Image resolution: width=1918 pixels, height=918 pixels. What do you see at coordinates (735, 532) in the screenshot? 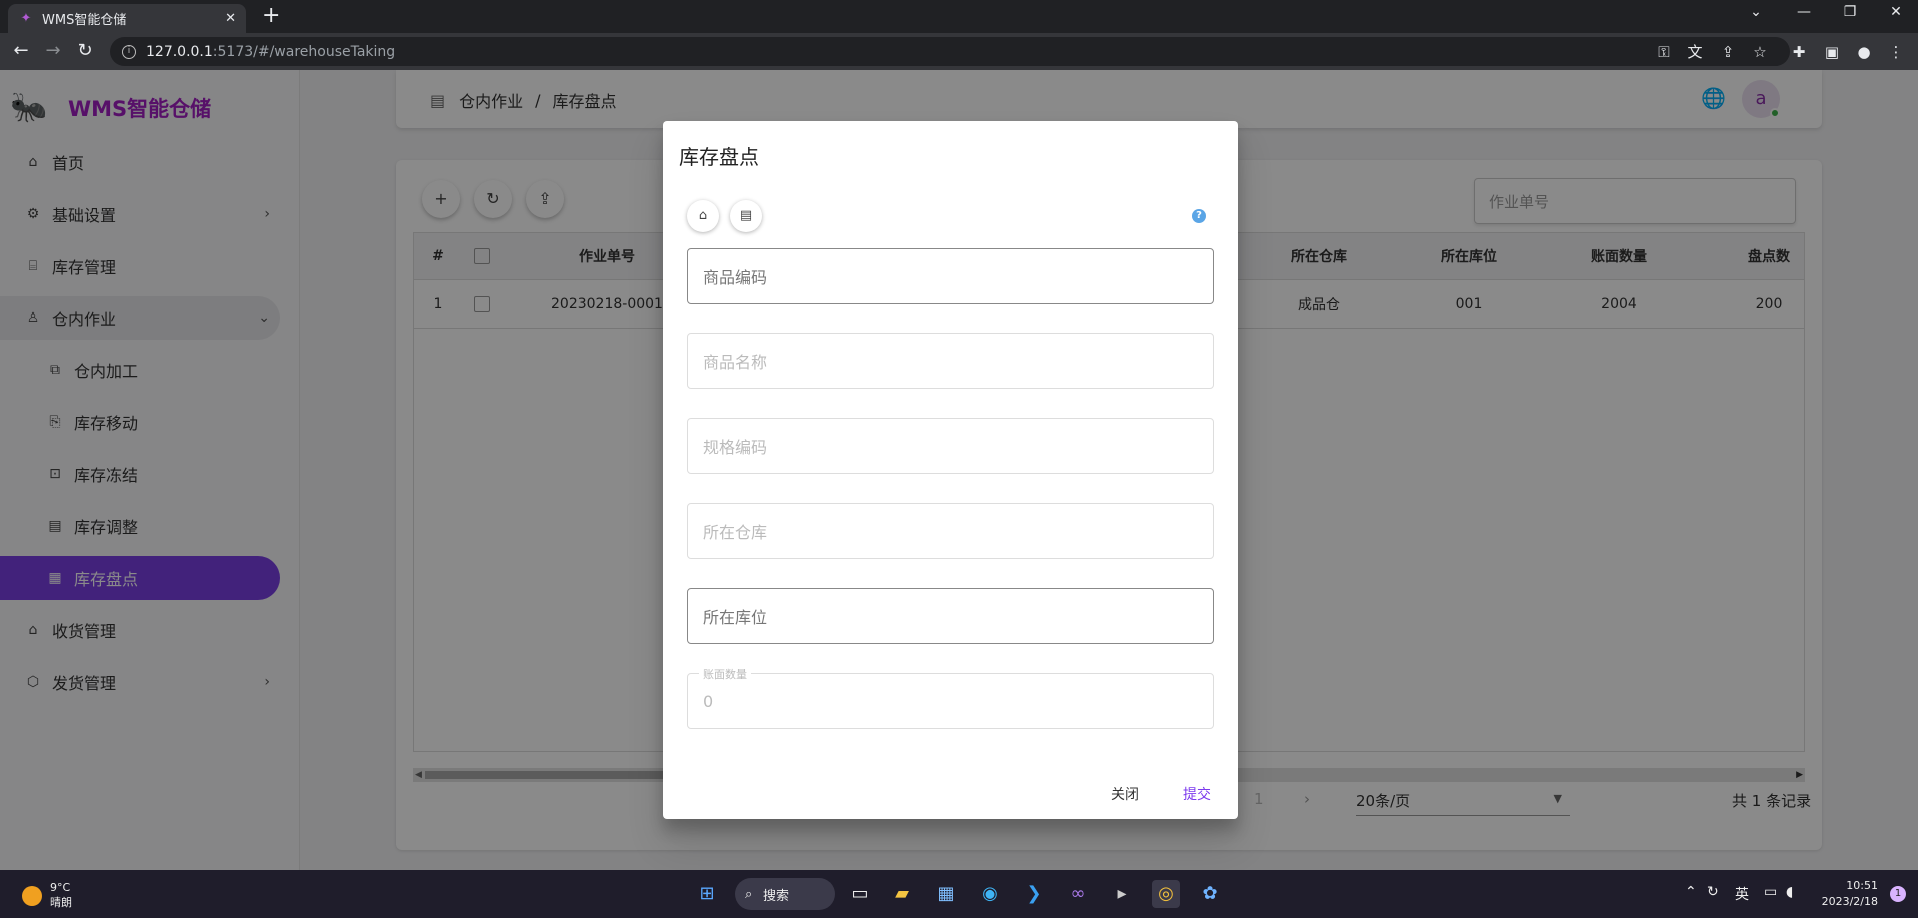
I see `field-placeholder: 所在仓库` at bounding box center [735, 532].